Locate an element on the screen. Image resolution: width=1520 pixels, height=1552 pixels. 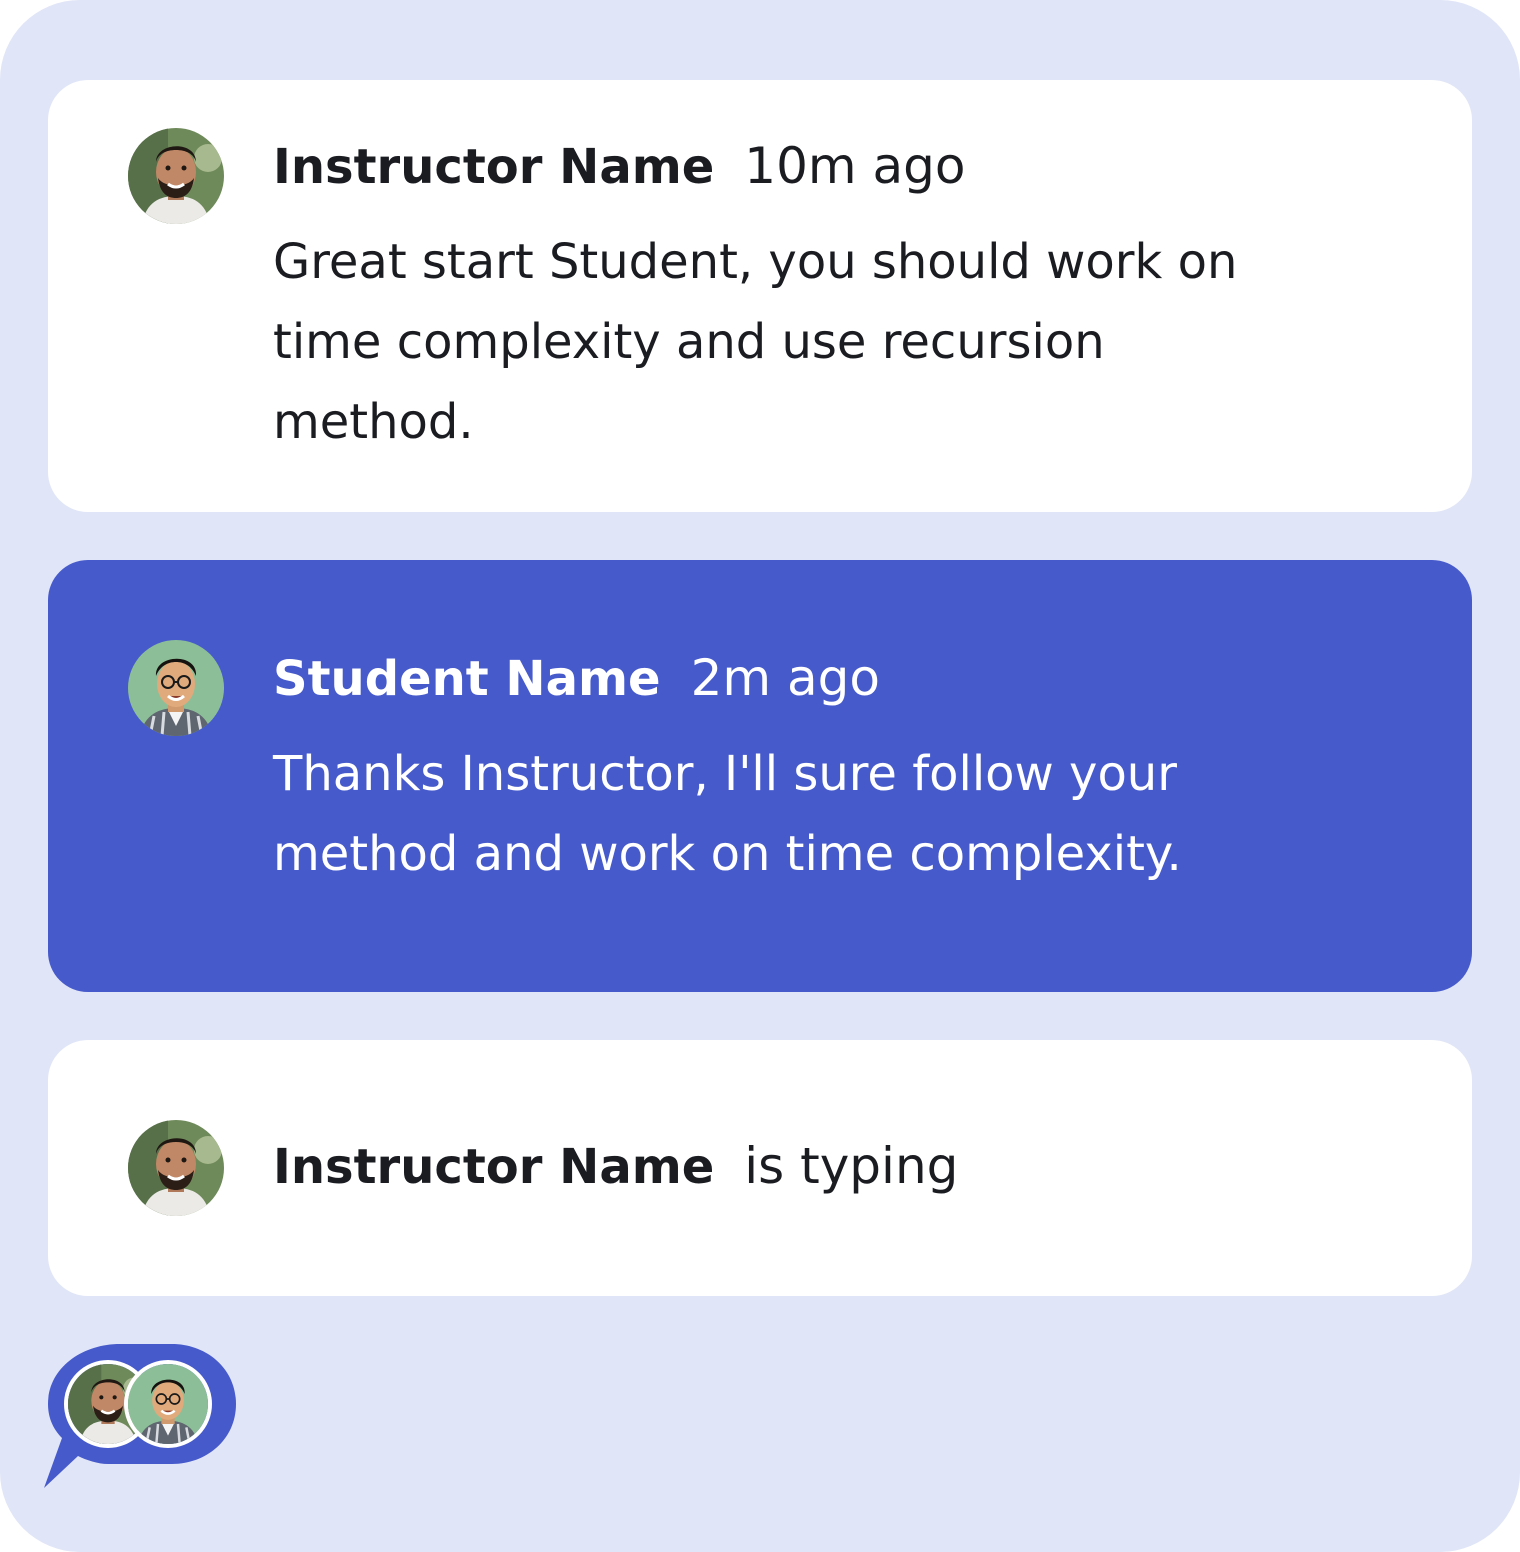
message-time: 2m ago is located at coordinates (785, 678).